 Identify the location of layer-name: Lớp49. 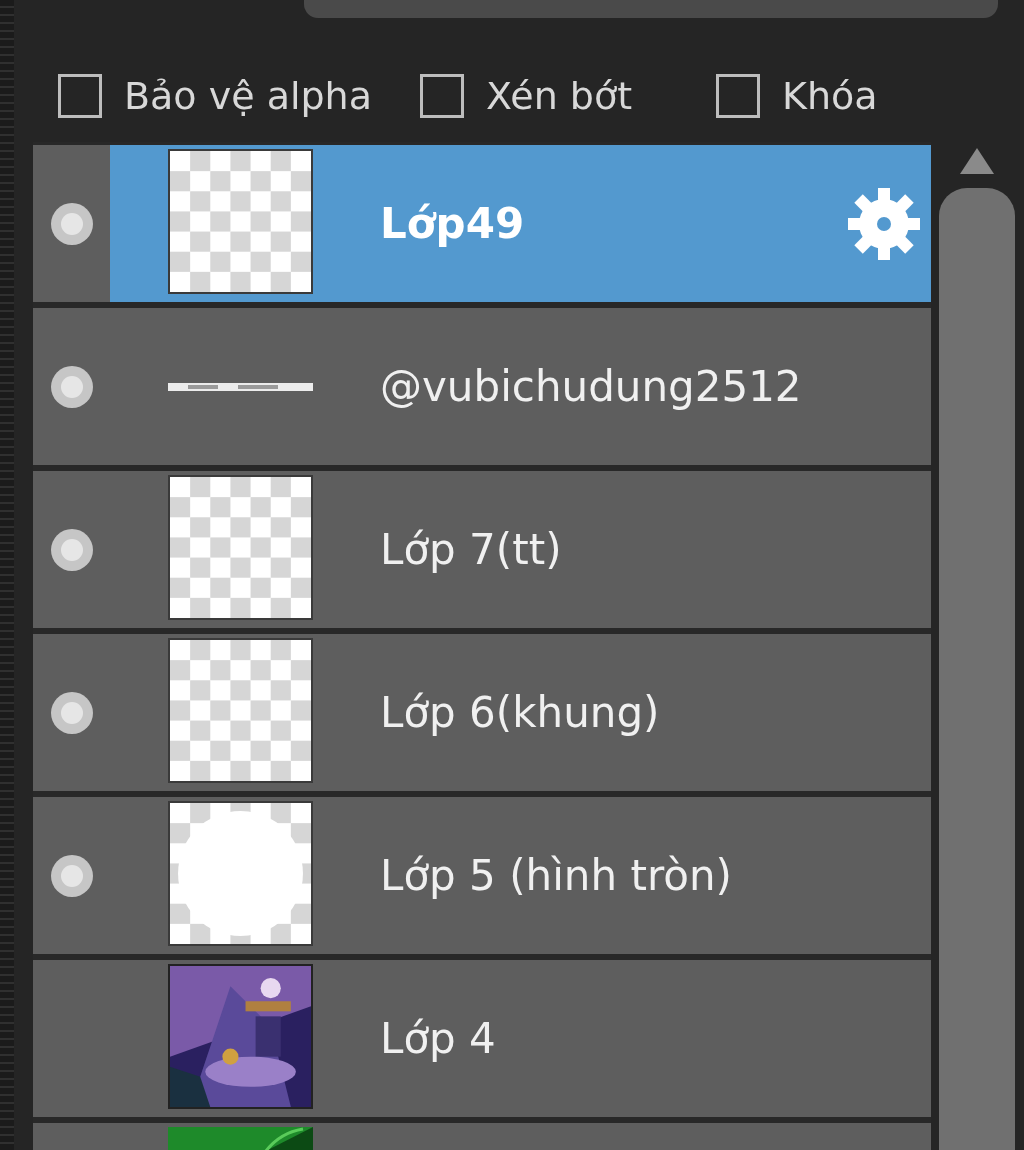
(452, 224).